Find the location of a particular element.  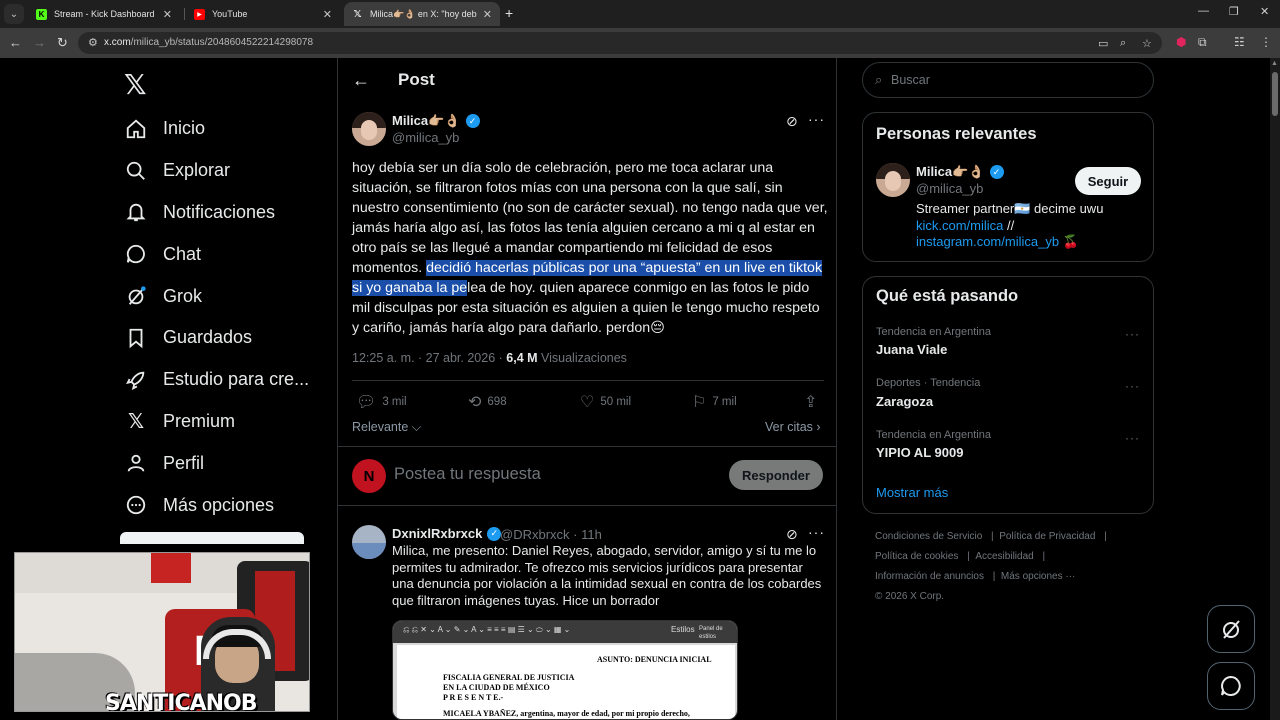

reply-submit-button: Responder is located at coordinates (776, 475).